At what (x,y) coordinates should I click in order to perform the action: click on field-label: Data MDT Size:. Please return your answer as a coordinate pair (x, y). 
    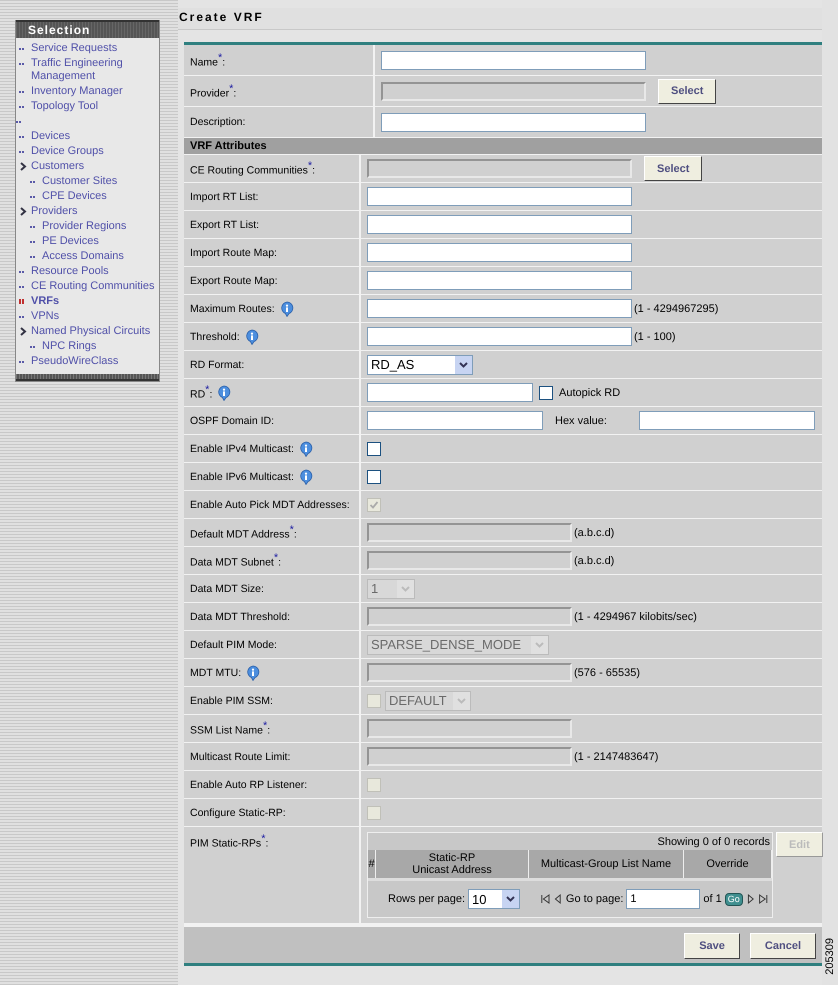
    Looking at the image, I should click on (227, 588).